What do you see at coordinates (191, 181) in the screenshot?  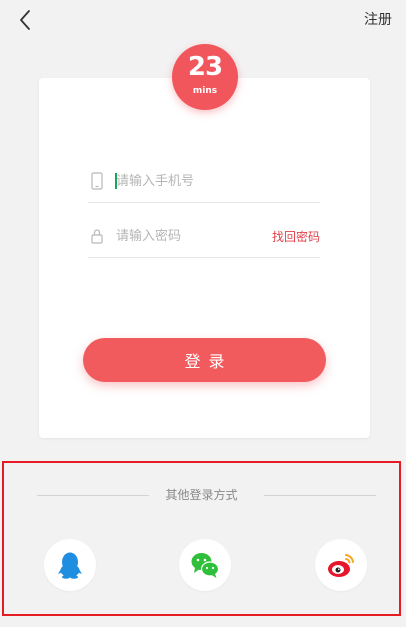 I see `phone-input` at bounding box center [191, 181].